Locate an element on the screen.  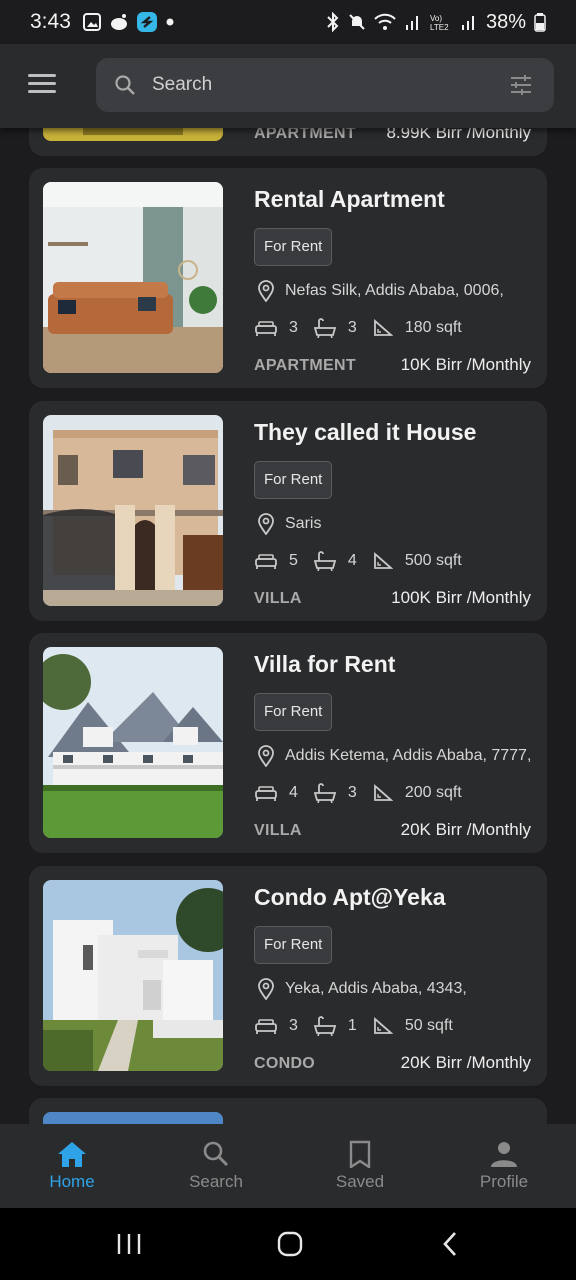
listing-title: Rental Apartment is located at coordinates (349, 199).